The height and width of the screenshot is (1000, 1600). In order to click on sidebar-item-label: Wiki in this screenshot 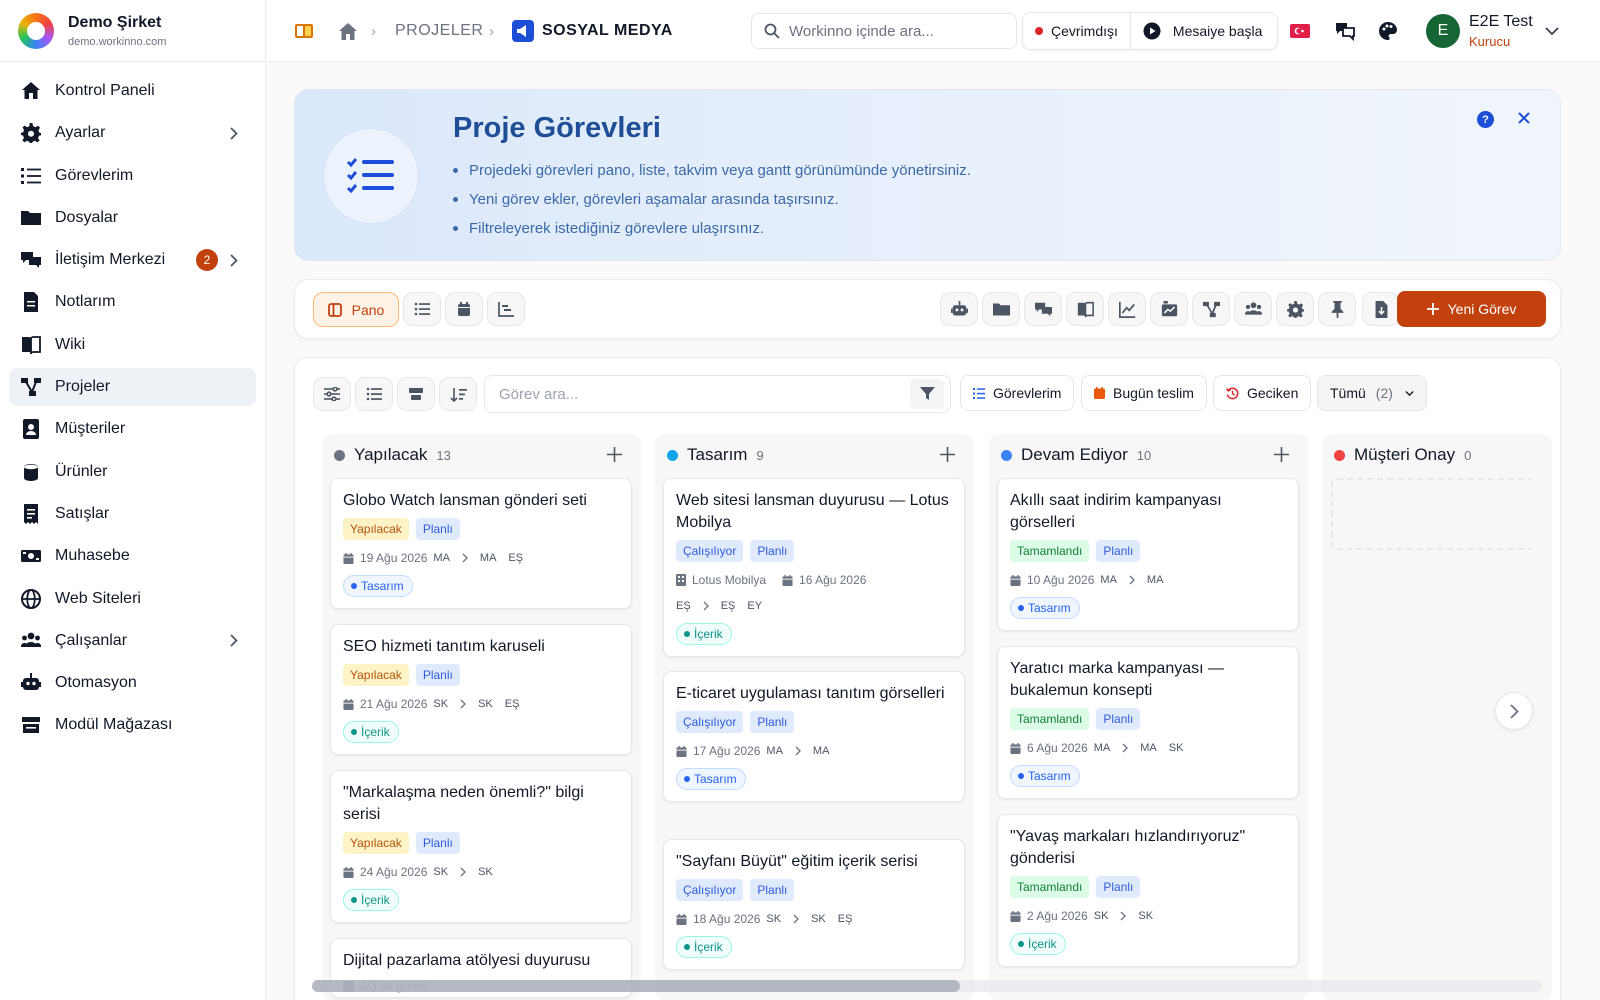, I will do `click(70, 344)`.